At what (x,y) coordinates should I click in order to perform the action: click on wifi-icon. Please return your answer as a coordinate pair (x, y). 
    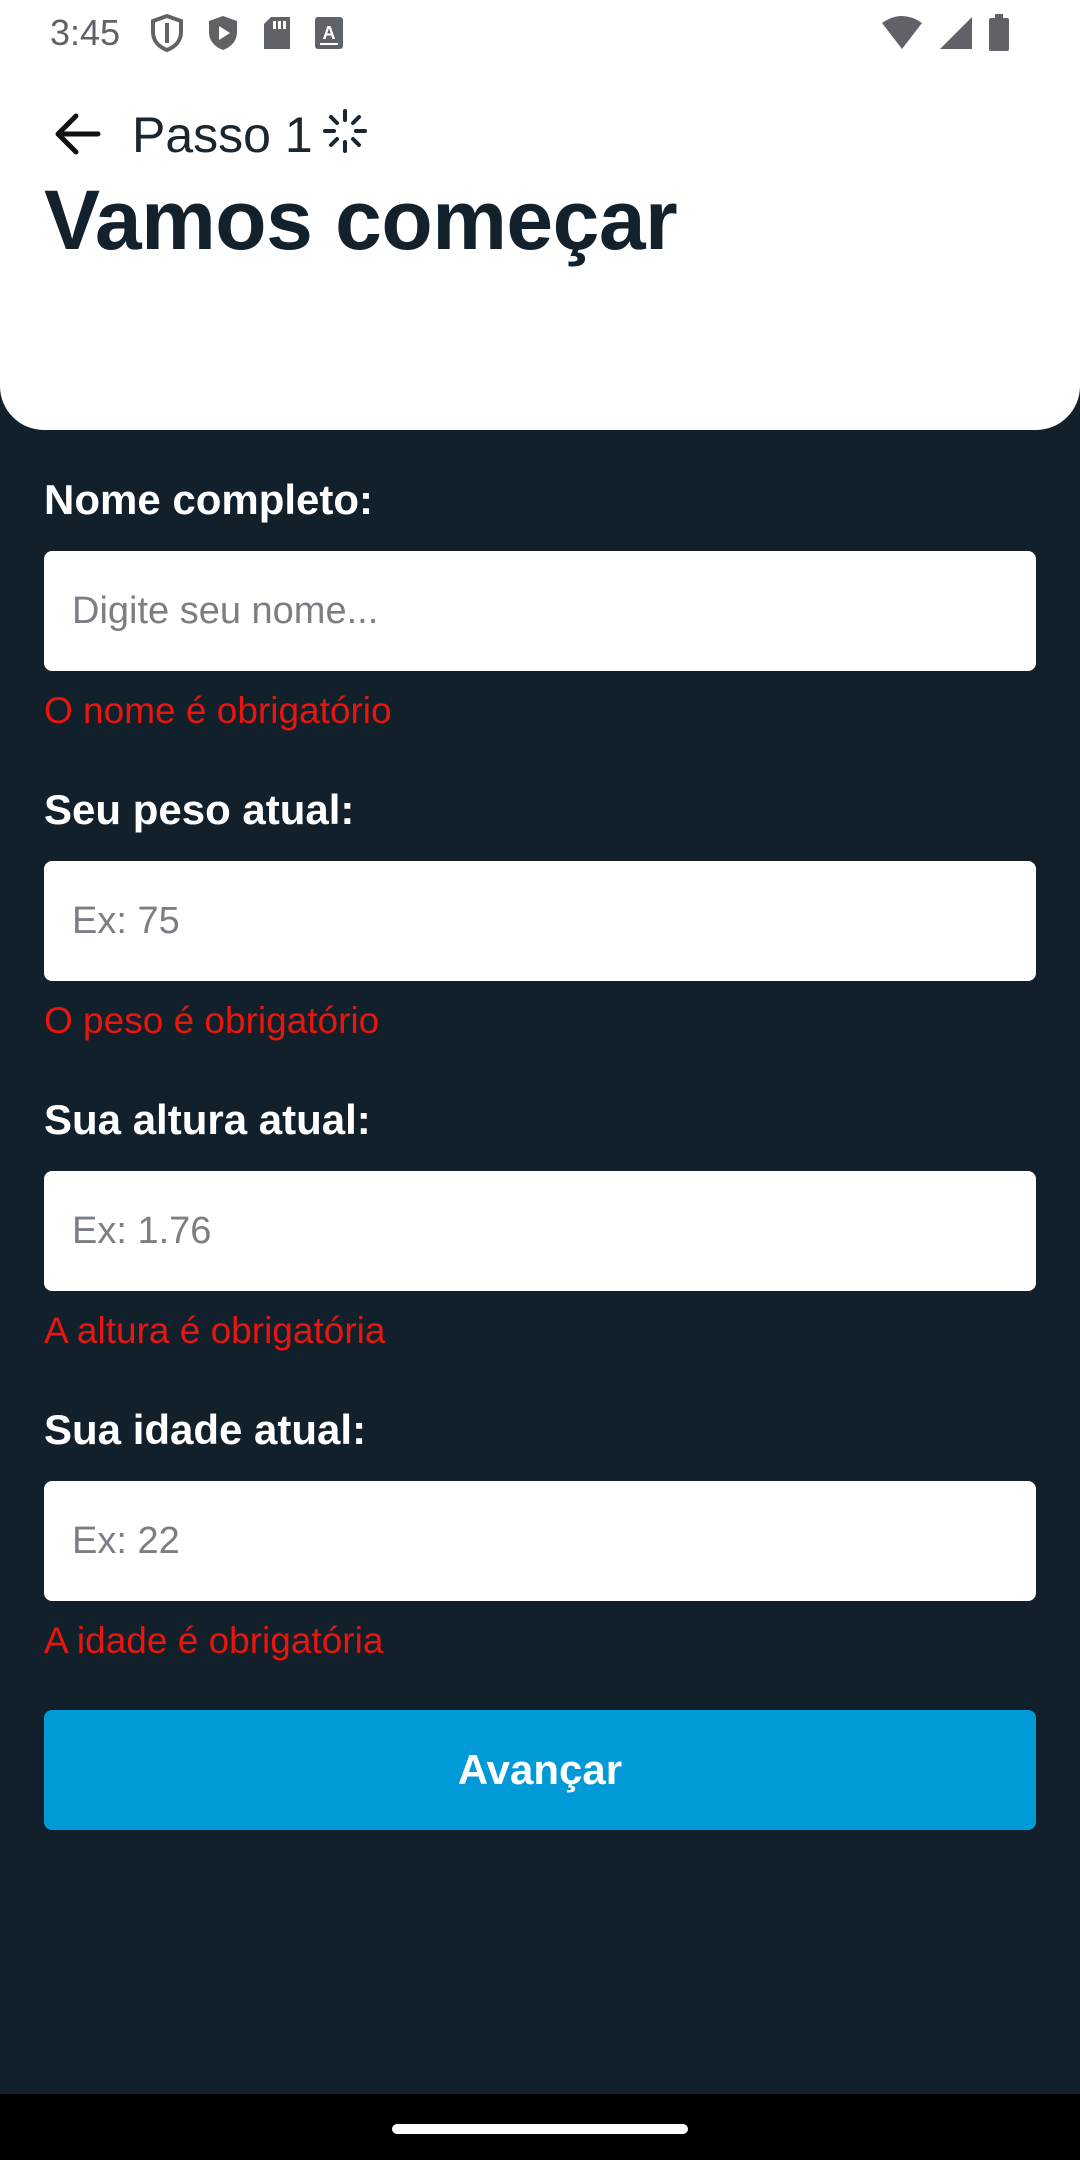
    Looking at the image, I should click on (902, 32).